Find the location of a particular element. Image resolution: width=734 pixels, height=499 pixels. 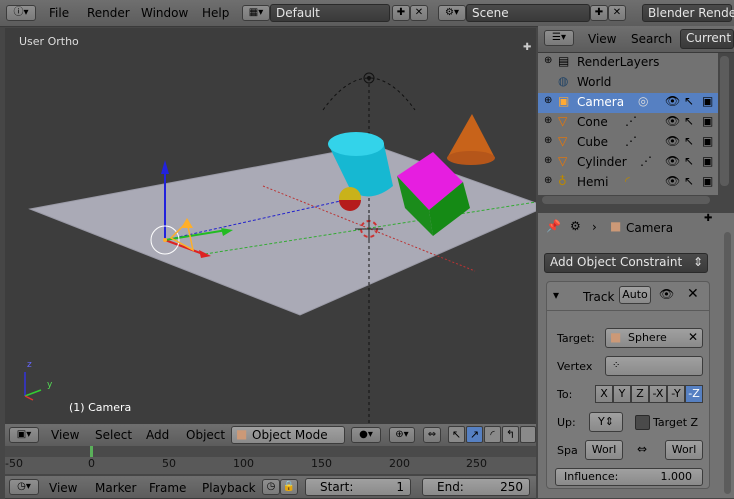

outliner-filter-select: Current is located at coordinates (707, 39).